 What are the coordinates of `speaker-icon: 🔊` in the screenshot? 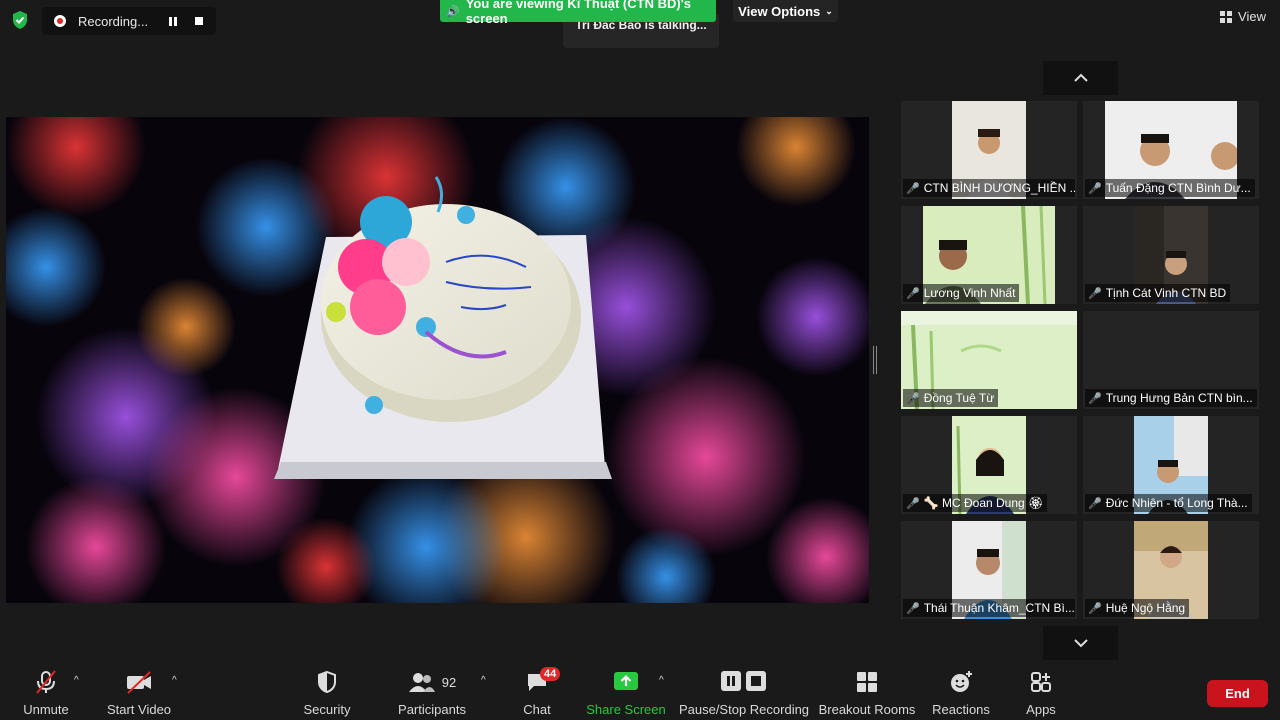 It's located at (453, 11).